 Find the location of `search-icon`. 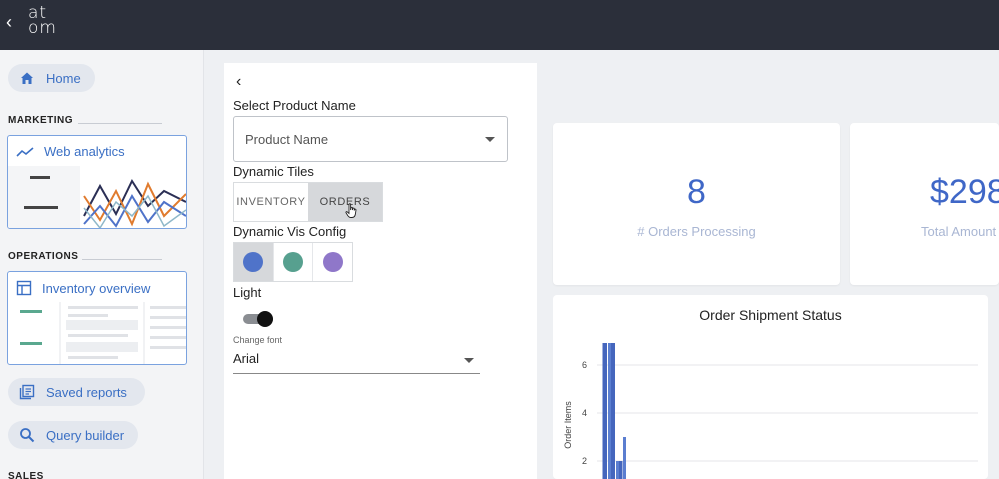

search-icon is located at coordinates (27, 435).